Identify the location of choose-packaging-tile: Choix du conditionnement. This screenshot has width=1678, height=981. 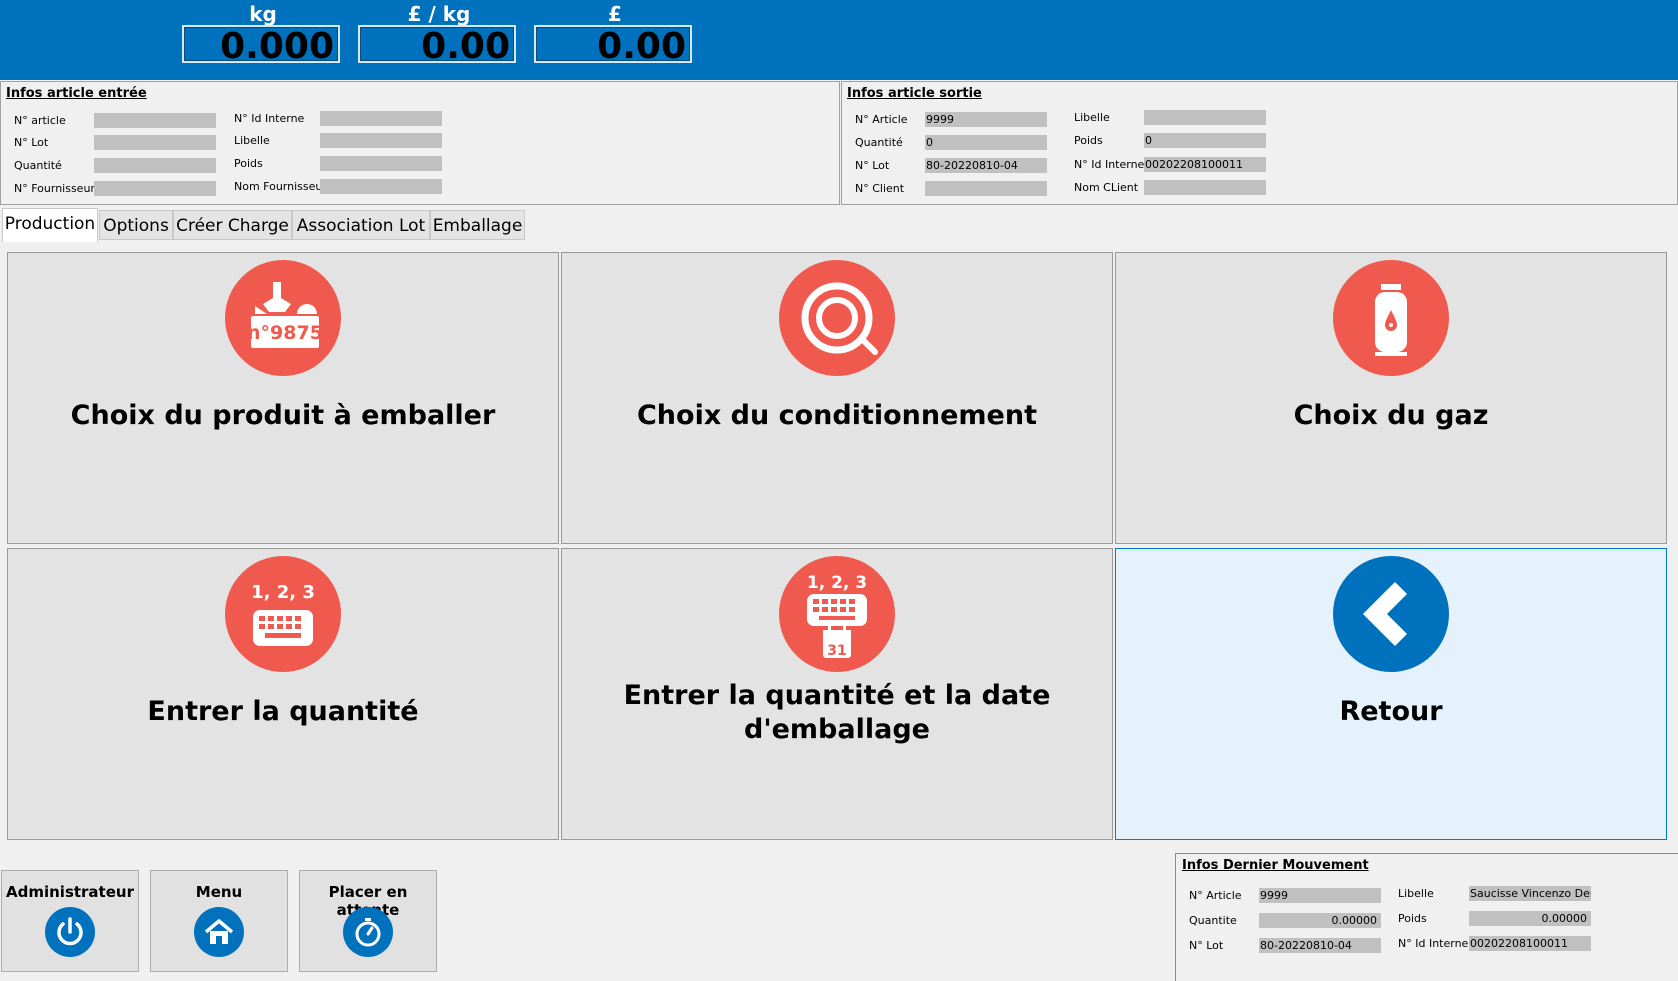
(837, 398).